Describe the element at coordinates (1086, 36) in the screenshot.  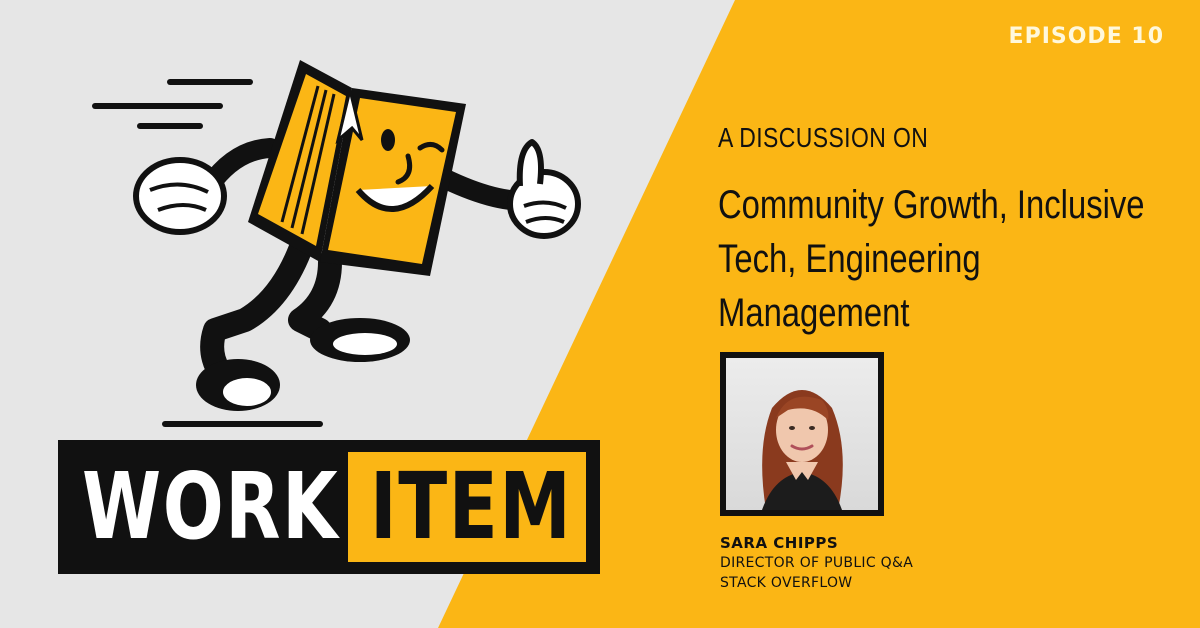
I see `episode-label: EPISODE 10` at that location.